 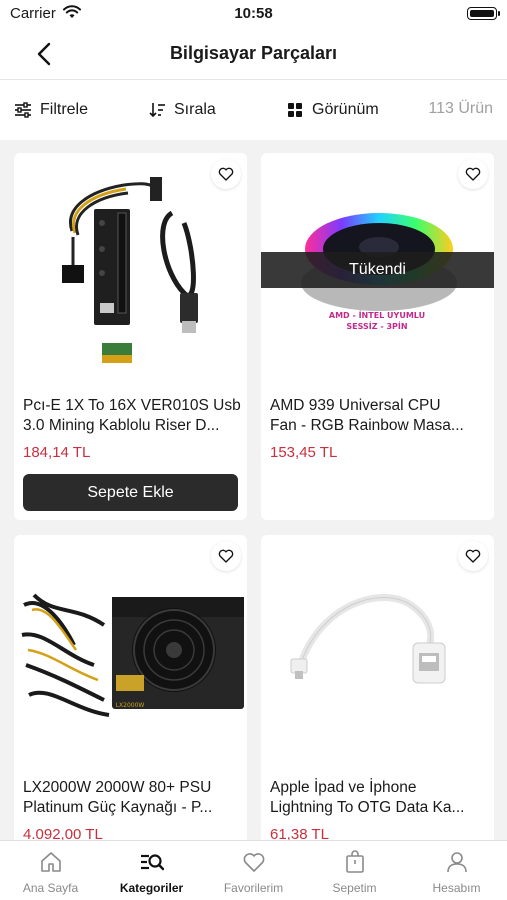 I want to click on tab-label: Sepetim, so click(x=354, y=888).